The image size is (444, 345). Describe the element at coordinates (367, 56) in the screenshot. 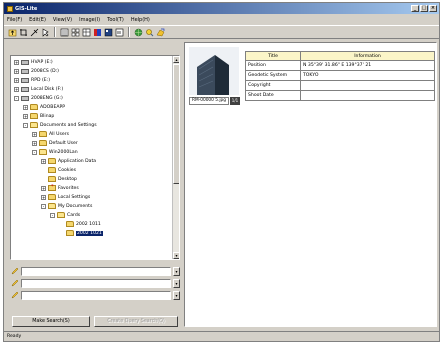

I see `column-header-information: Information` at that location.